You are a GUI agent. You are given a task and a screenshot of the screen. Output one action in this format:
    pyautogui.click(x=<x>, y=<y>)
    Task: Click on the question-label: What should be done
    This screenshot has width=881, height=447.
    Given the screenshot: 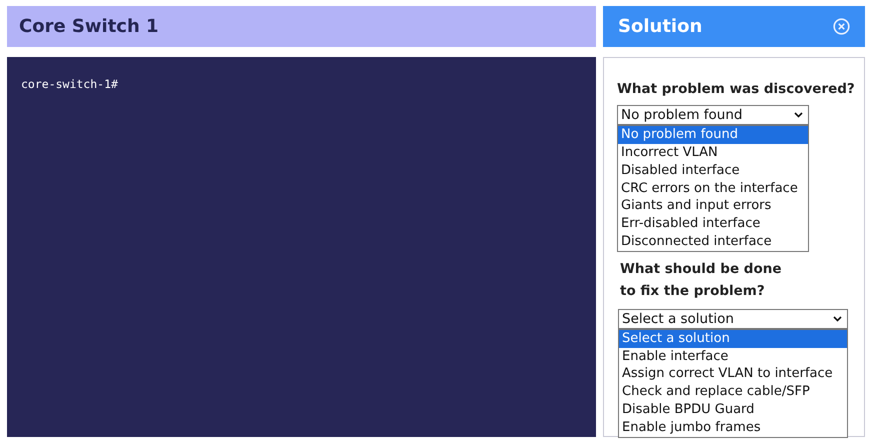 What is the action you would take?
    pyautogui.click(x=701, y=269)
    